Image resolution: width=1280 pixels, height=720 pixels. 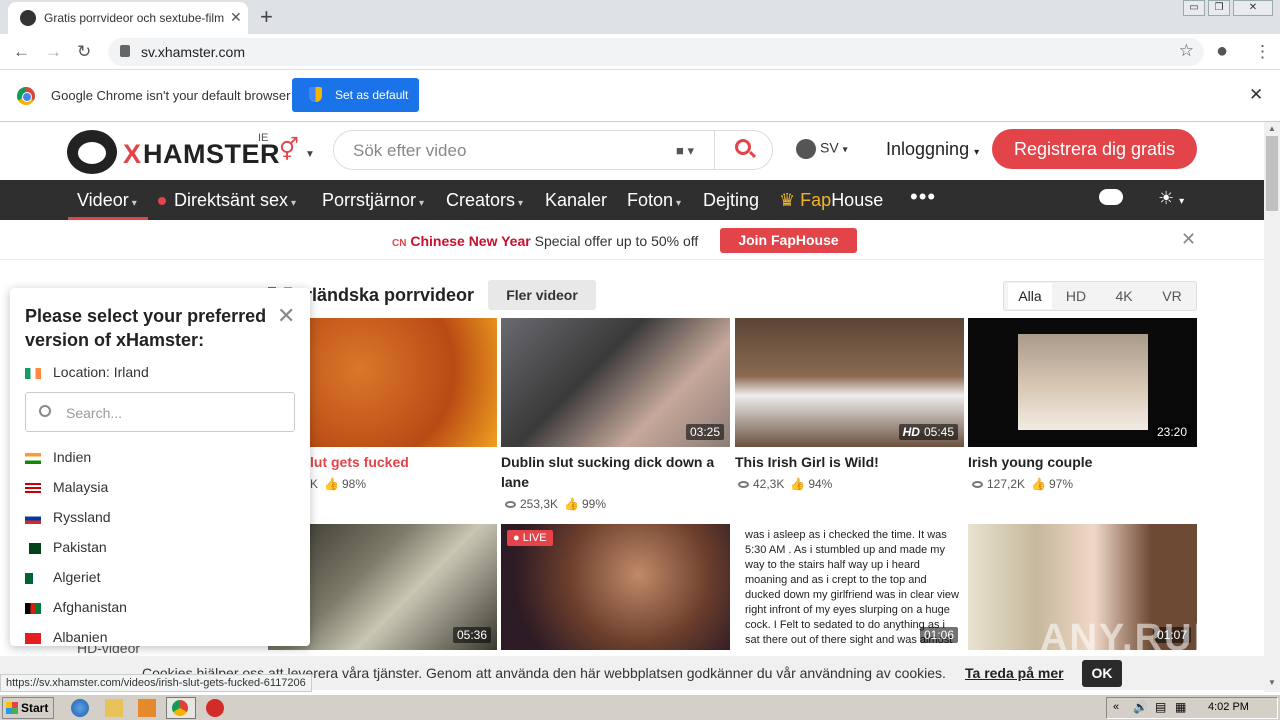 What do you see at coordinates (355, 95) in the screenshot?
I see `set-as-default-button: Set as default` at bounding box center [355, 95].